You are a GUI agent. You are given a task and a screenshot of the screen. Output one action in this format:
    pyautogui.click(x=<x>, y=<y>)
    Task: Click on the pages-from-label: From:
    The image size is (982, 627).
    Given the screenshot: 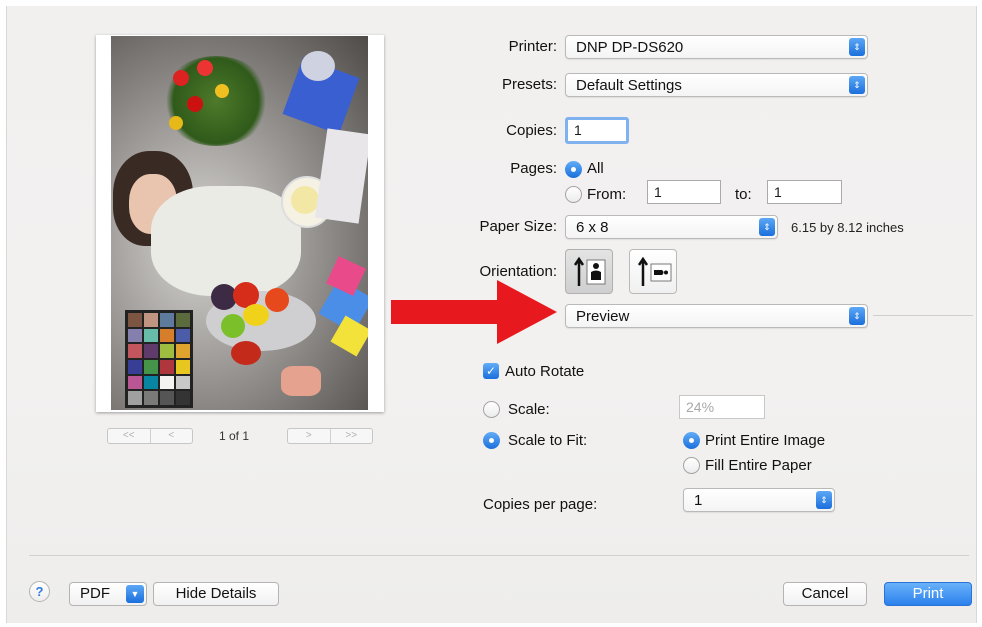 What is the action you would take?
    pyautogui.click(x=607, y=194)
    